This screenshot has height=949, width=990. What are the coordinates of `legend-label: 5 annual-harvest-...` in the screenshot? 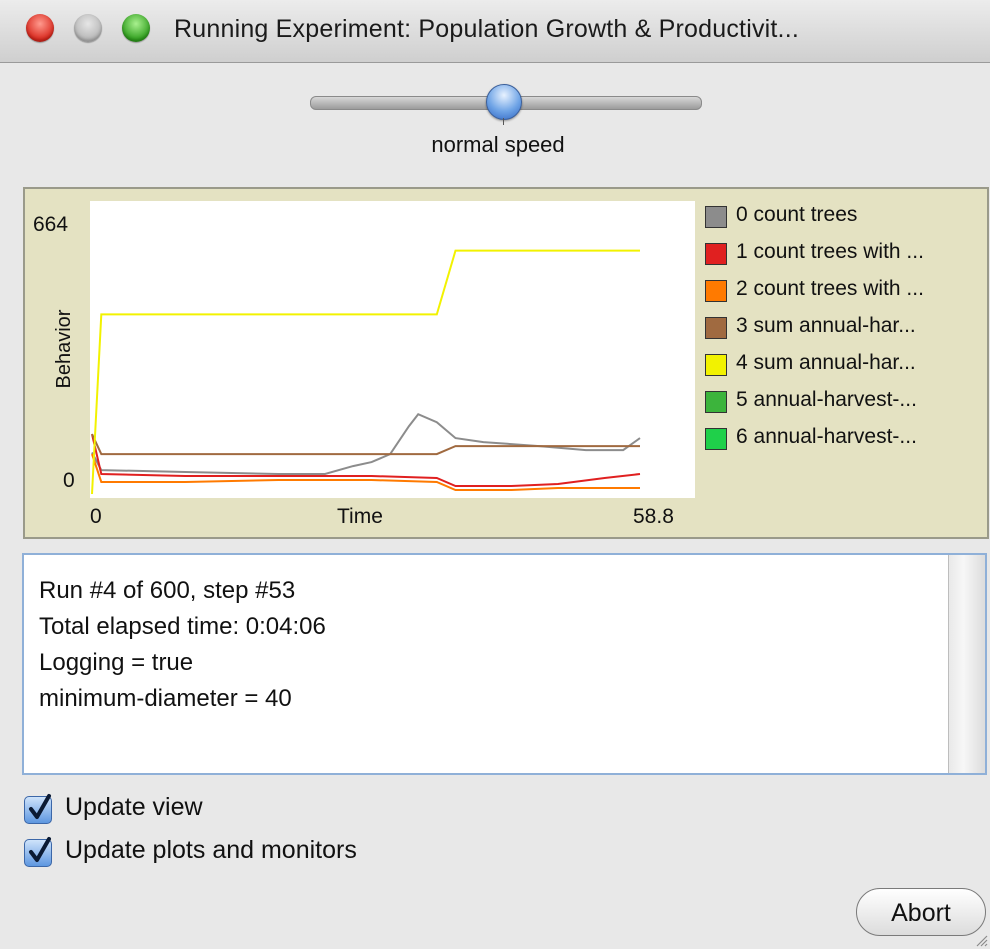 It's located at (826, 399).